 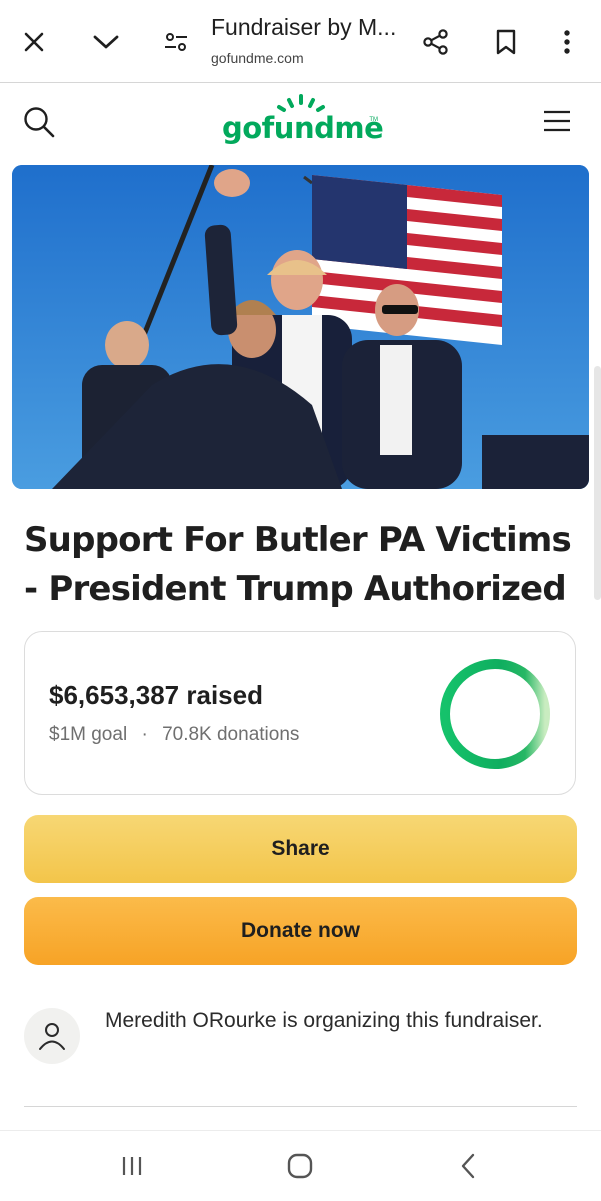 I want to click on goal-summary: $1M goal · 70.8K donations, so click(x=174, y=735).